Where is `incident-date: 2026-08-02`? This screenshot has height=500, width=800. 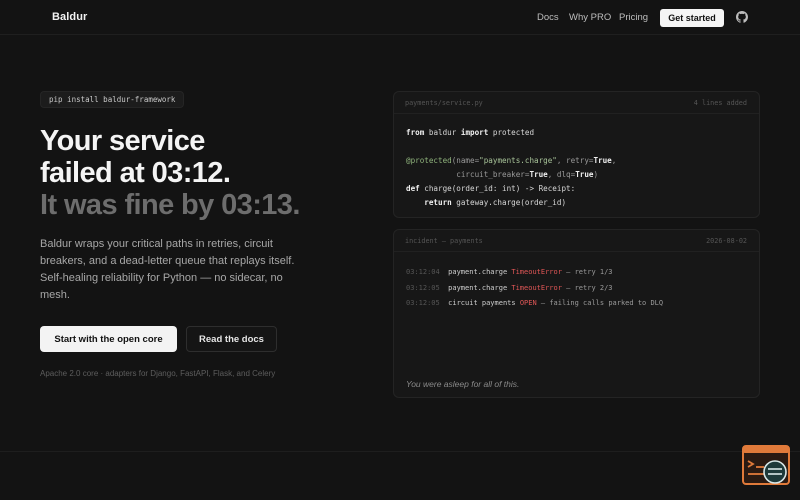 incident-date: 2026-08-02 is located at coordinates (726, 241).